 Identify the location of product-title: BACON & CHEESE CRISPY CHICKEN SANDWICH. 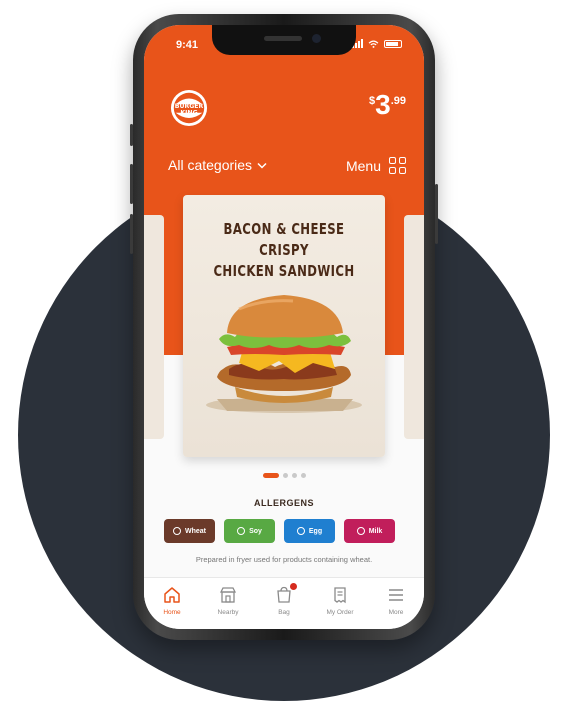
(284, 250).